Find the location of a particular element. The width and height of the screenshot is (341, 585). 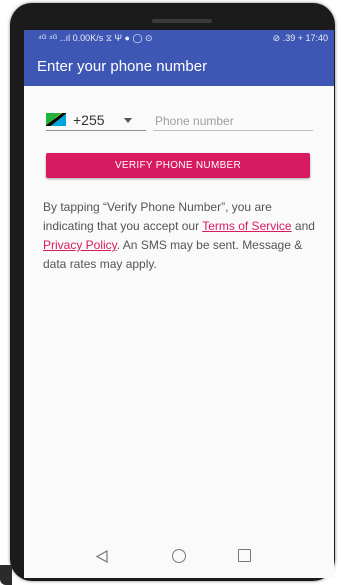

app-bar: Enter your phone number is located at coordinates (179, 67).